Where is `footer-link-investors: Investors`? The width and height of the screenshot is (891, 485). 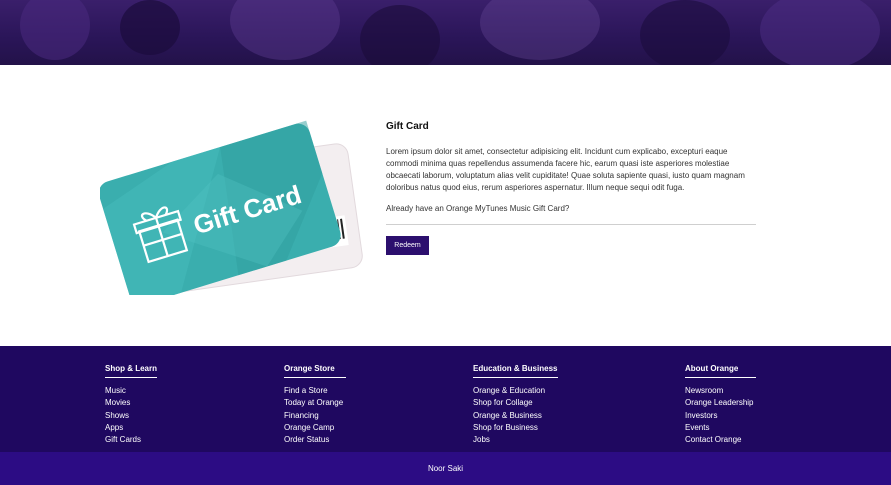
footer-link-investors: Investors is located at coordinates (720, 416).